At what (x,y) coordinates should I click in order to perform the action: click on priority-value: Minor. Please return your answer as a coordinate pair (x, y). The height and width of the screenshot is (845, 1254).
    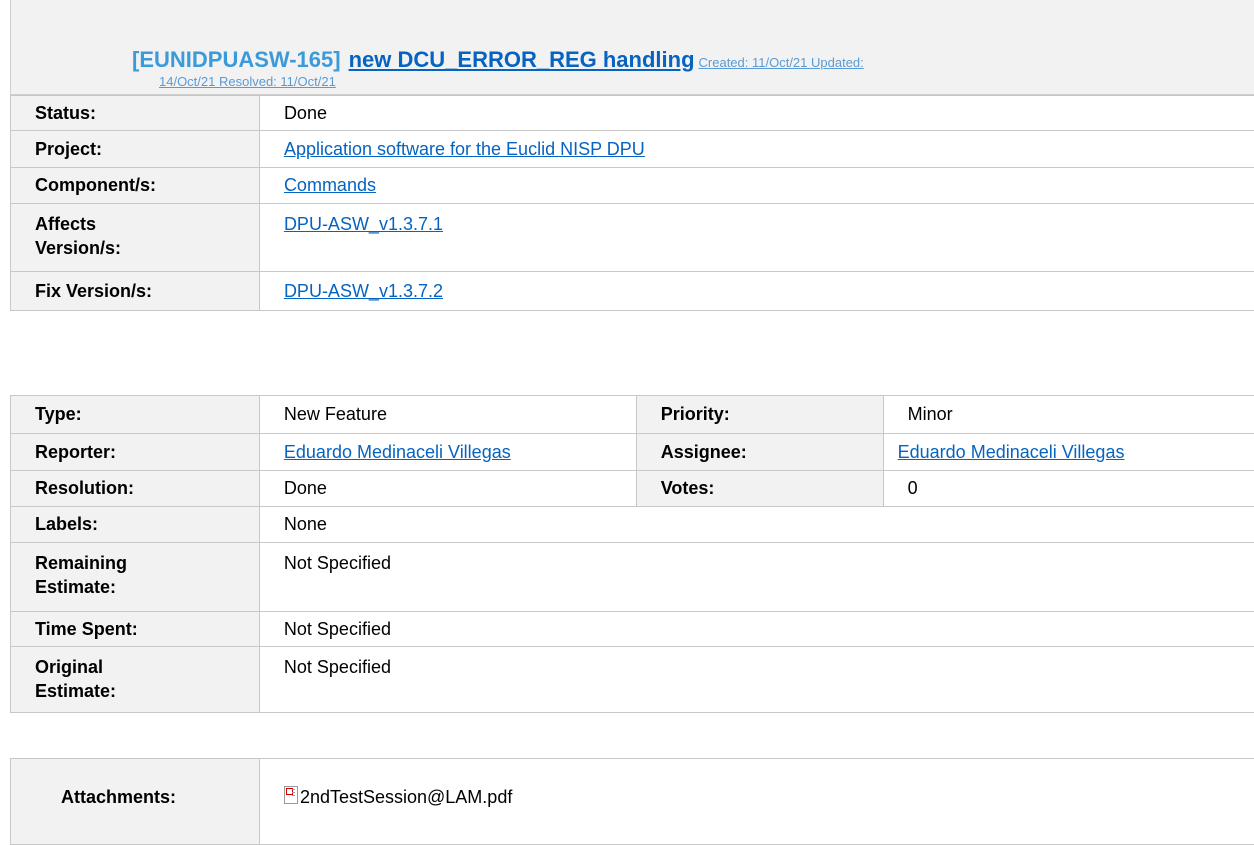
    Looking at the image, I should click on (1068, 415).